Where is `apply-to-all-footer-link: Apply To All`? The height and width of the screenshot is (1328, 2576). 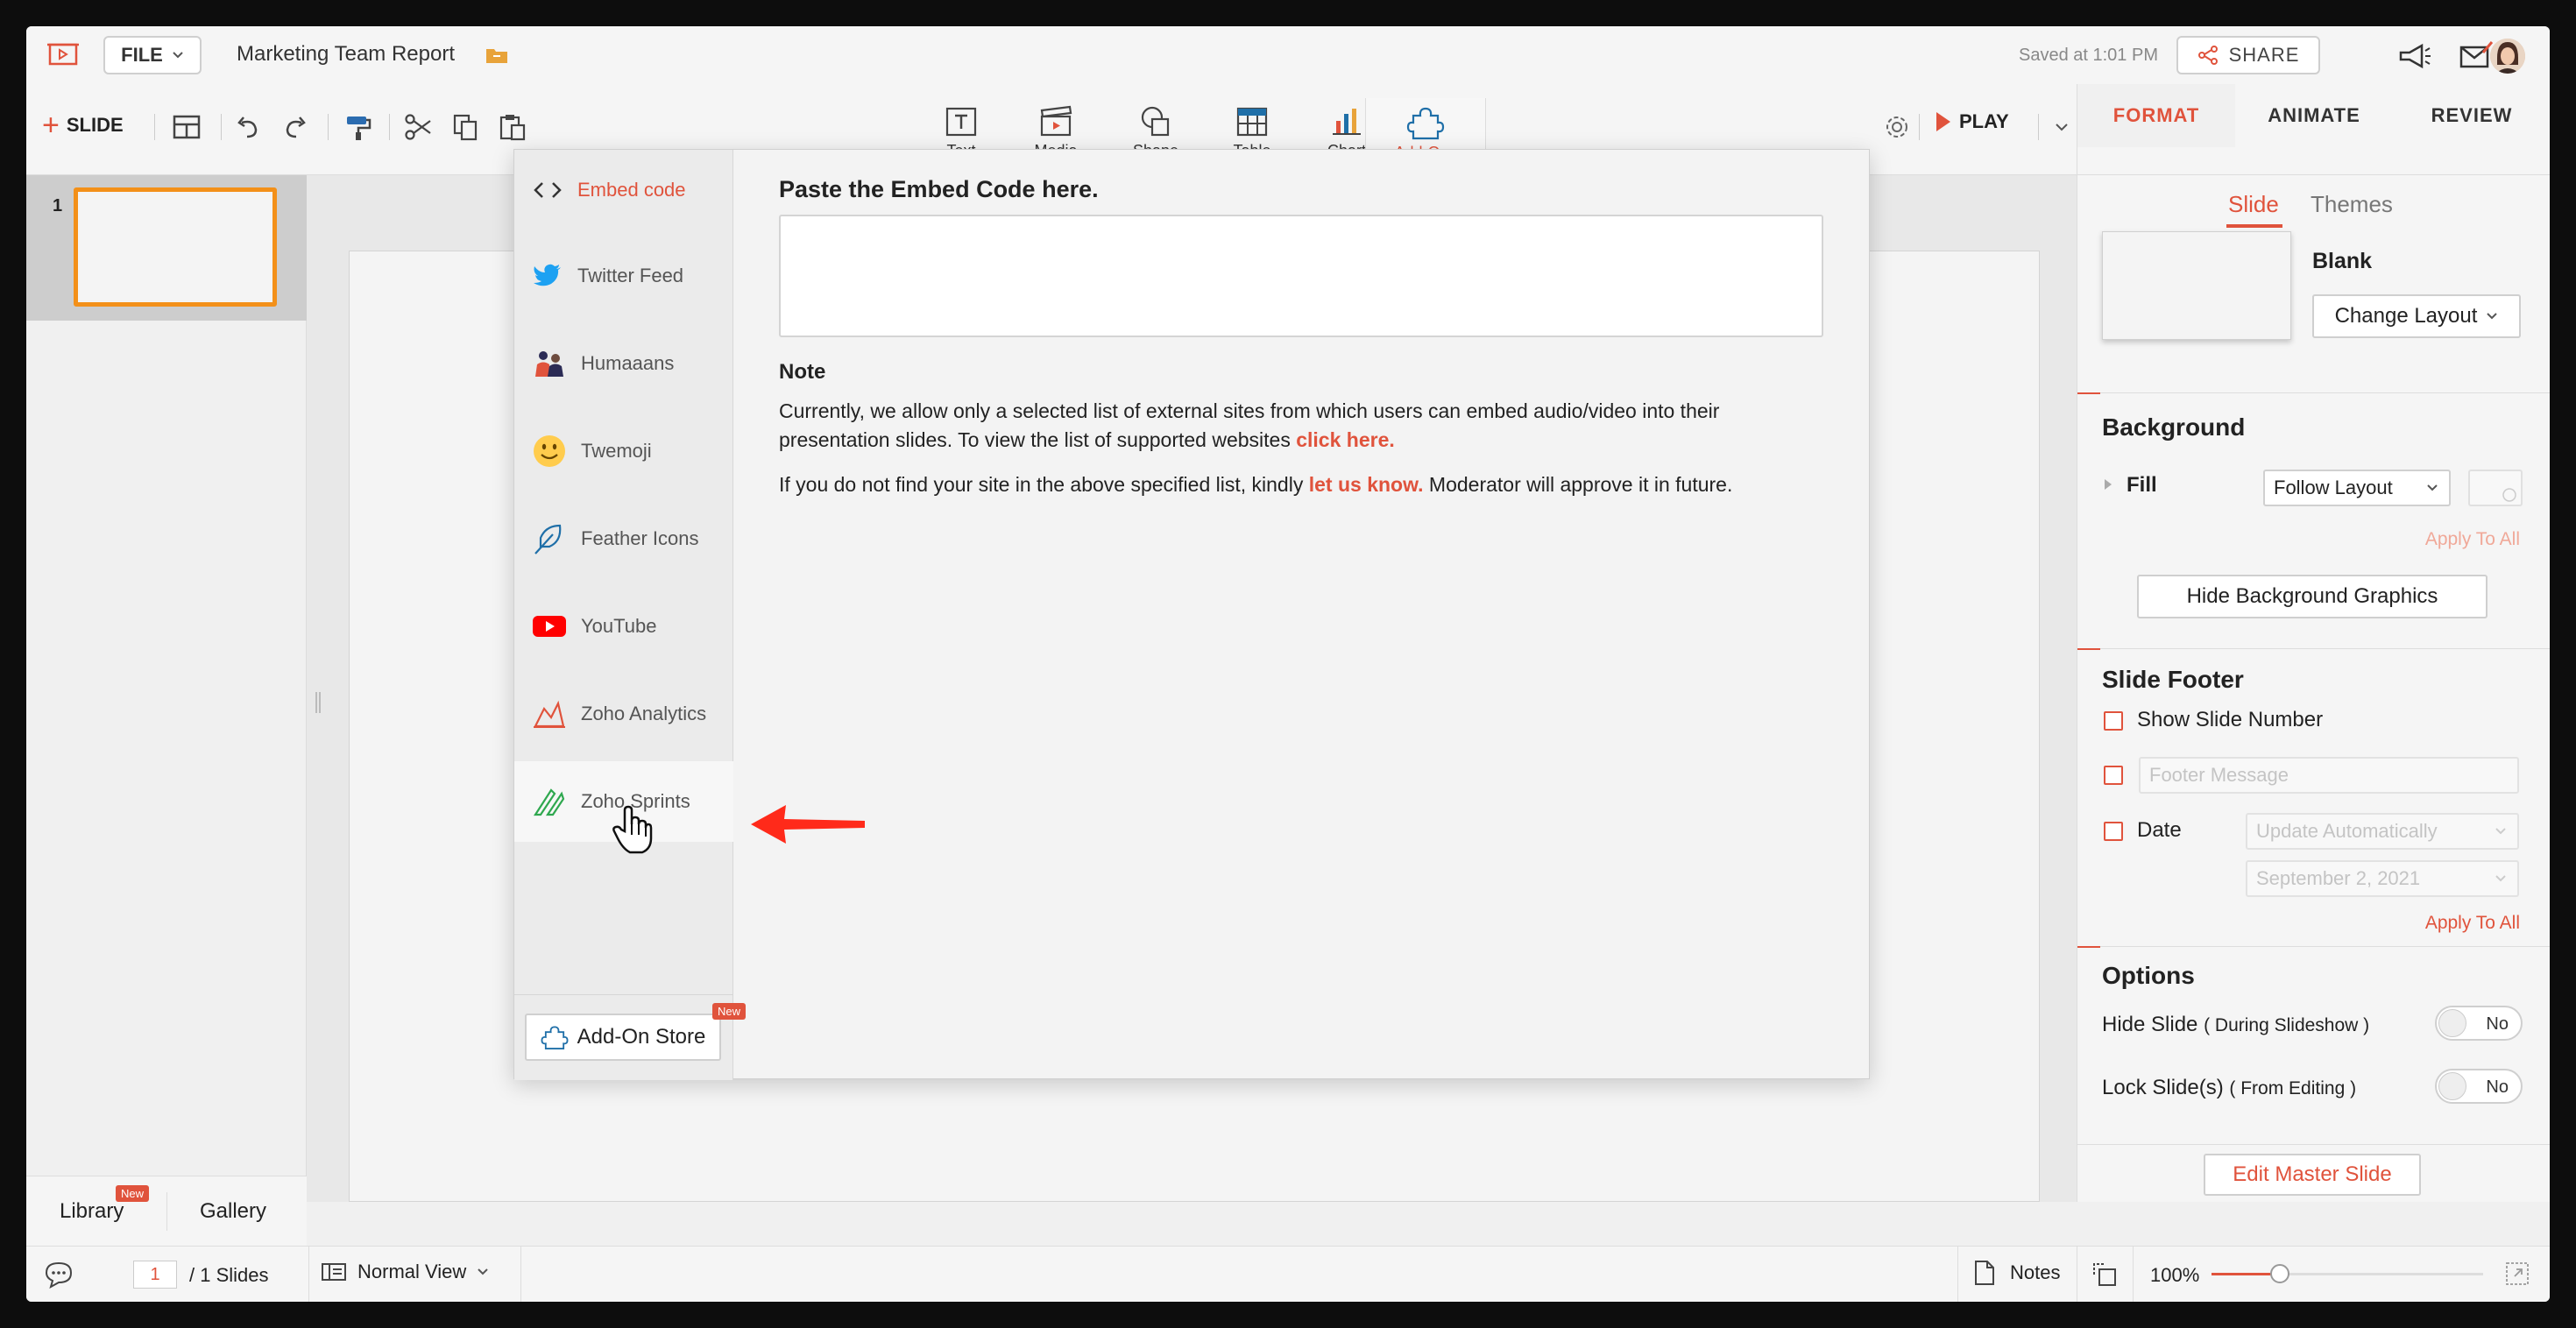 apply-to-all-footer-link: Apply To All is located at coordinates (2472, 923).